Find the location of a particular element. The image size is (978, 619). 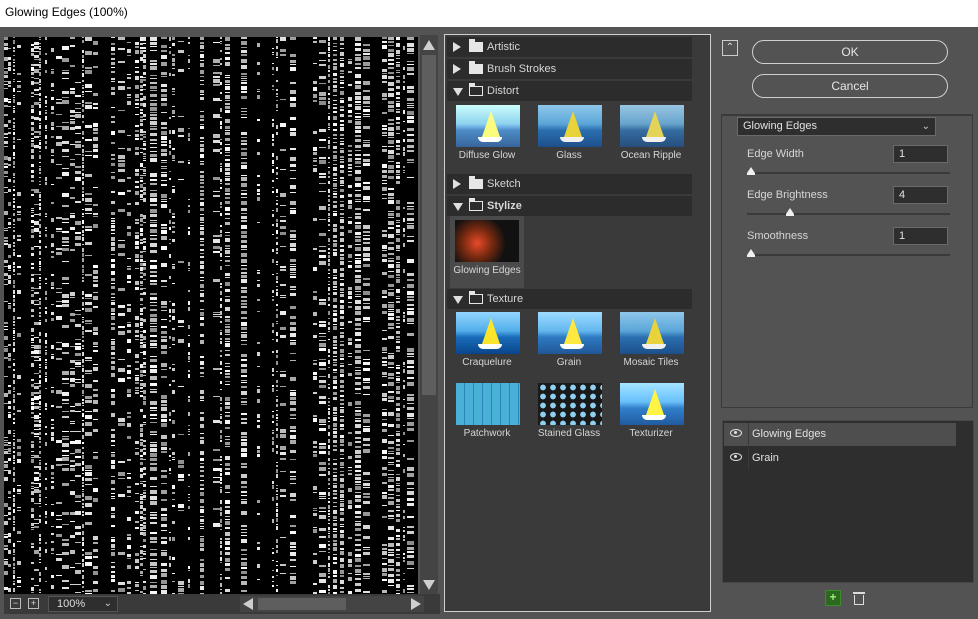

edge-brightness-input: 4 is located at coordinates (920, 195).